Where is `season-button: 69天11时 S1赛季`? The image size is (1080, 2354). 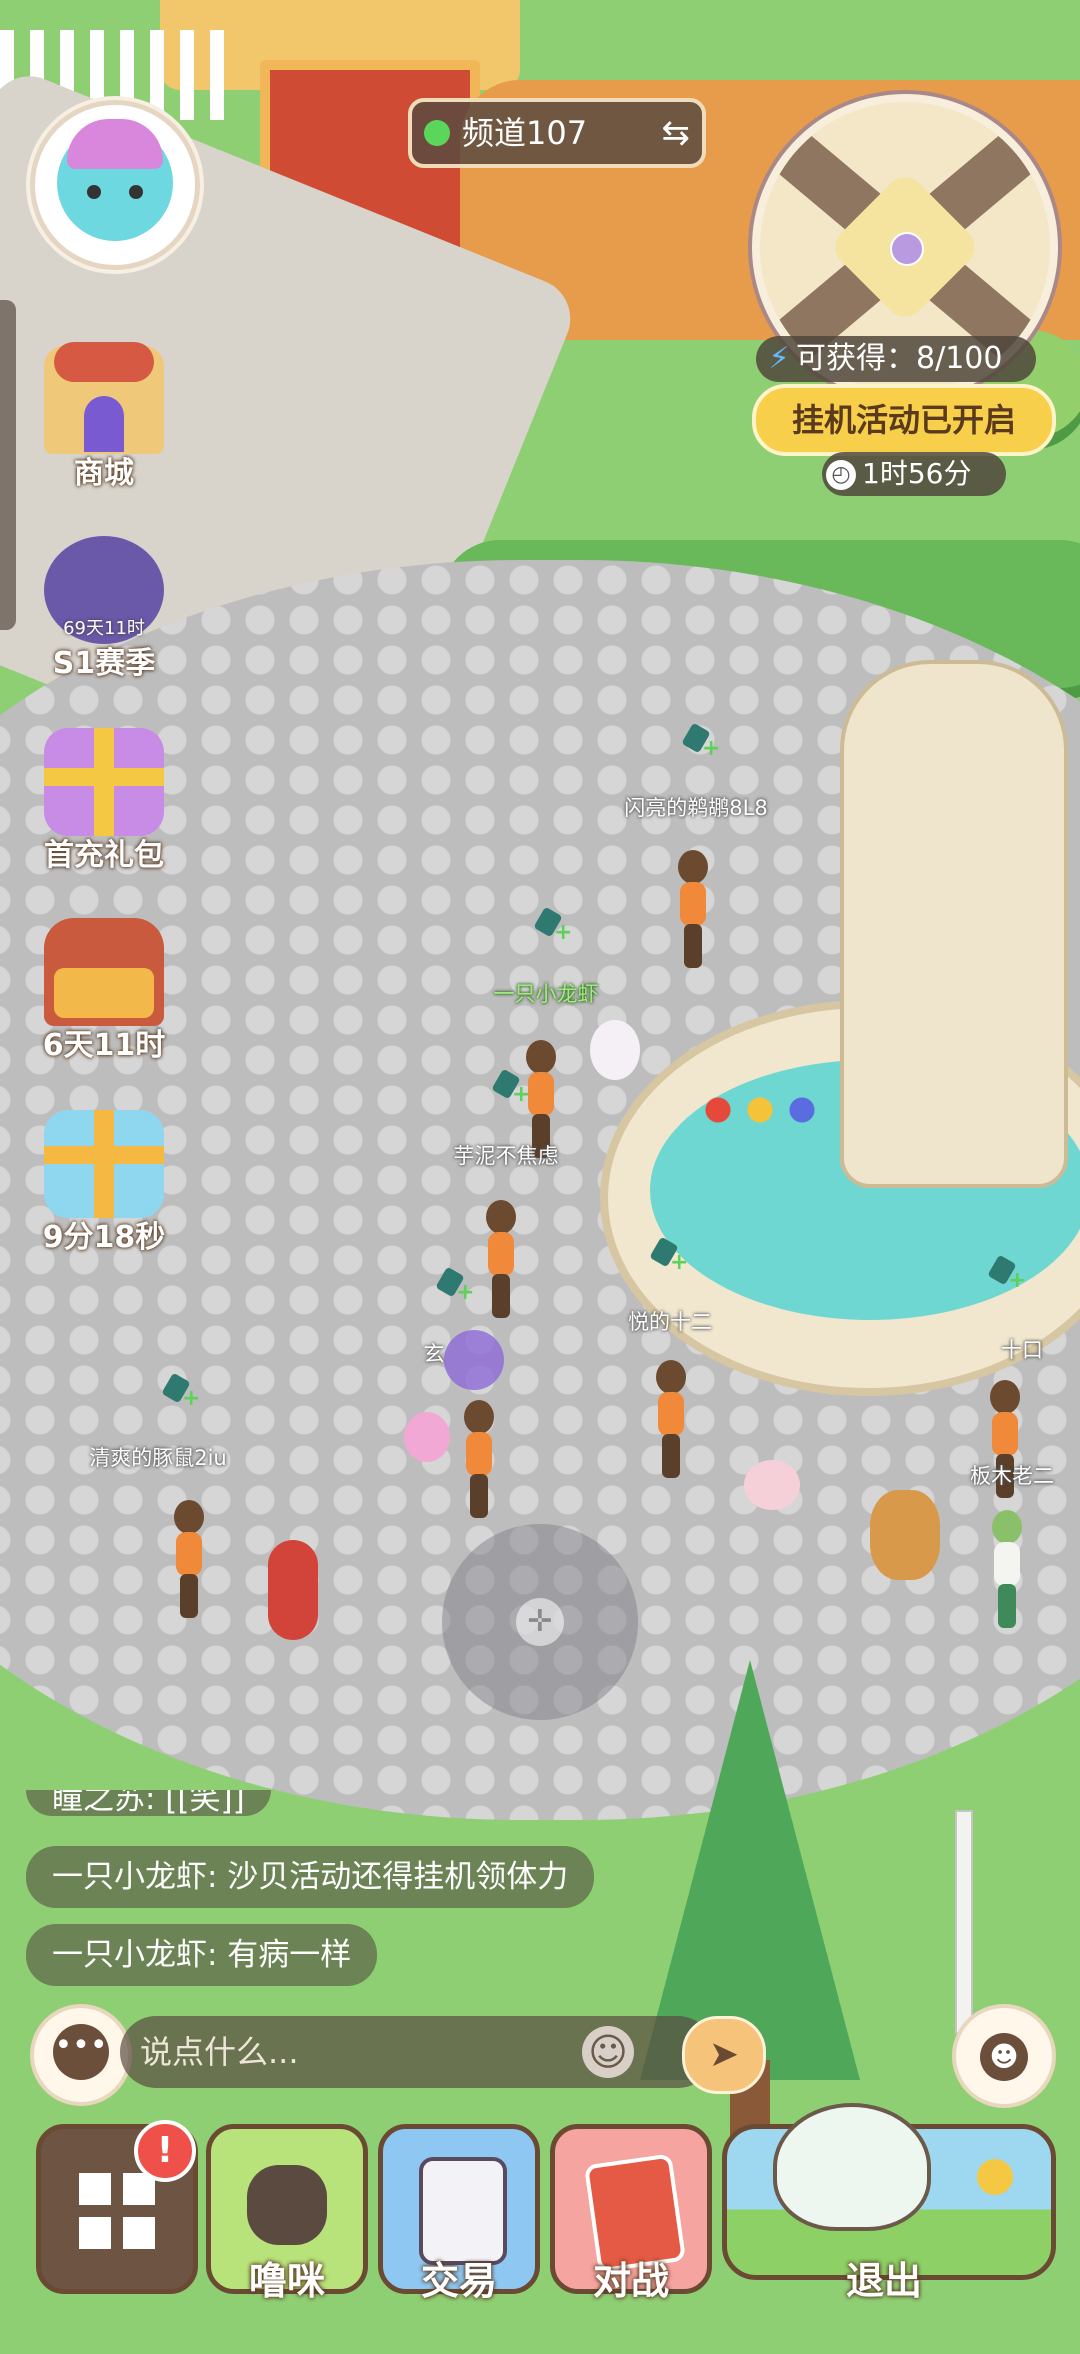 season-button: 69天11时 S1赛季 is located at coordinates (104, 609).